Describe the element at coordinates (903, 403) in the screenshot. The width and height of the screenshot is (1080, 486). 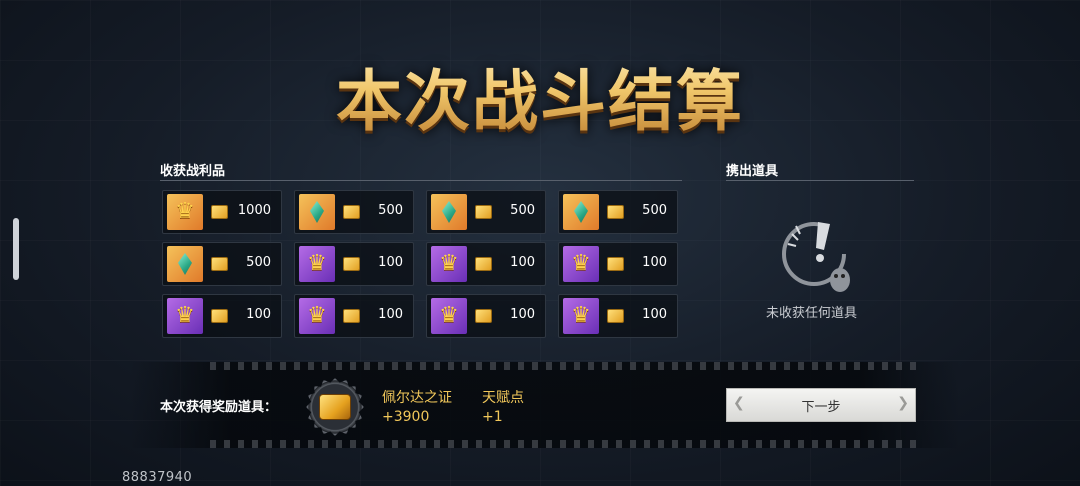
I see `chevron-right-icon: ❯` at that location.